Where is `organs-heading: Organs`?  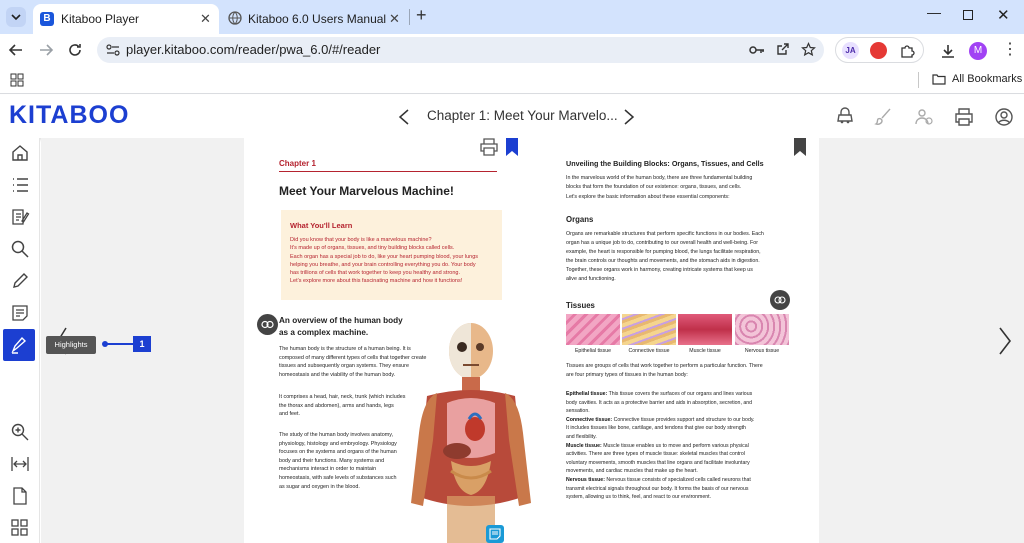 organs-heading: Organs is located at coordinates (580, 219).